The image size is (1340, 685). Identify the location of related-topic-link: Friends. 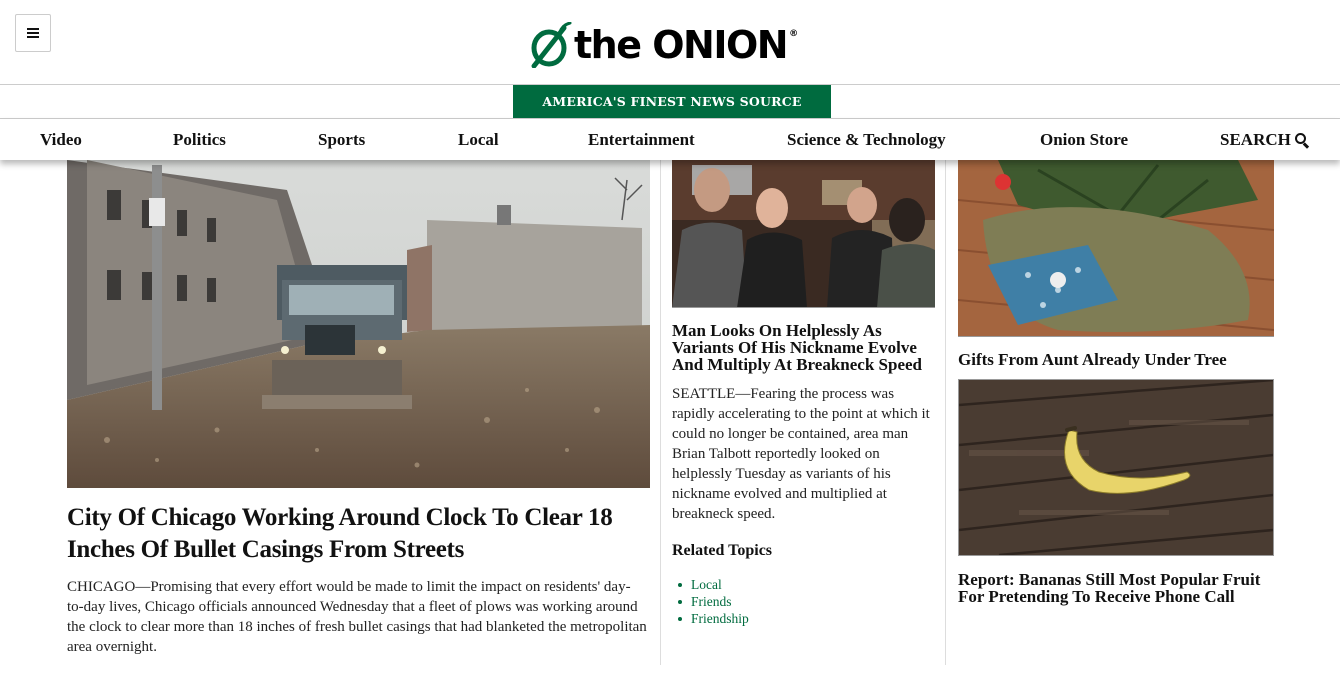
(713, 601).